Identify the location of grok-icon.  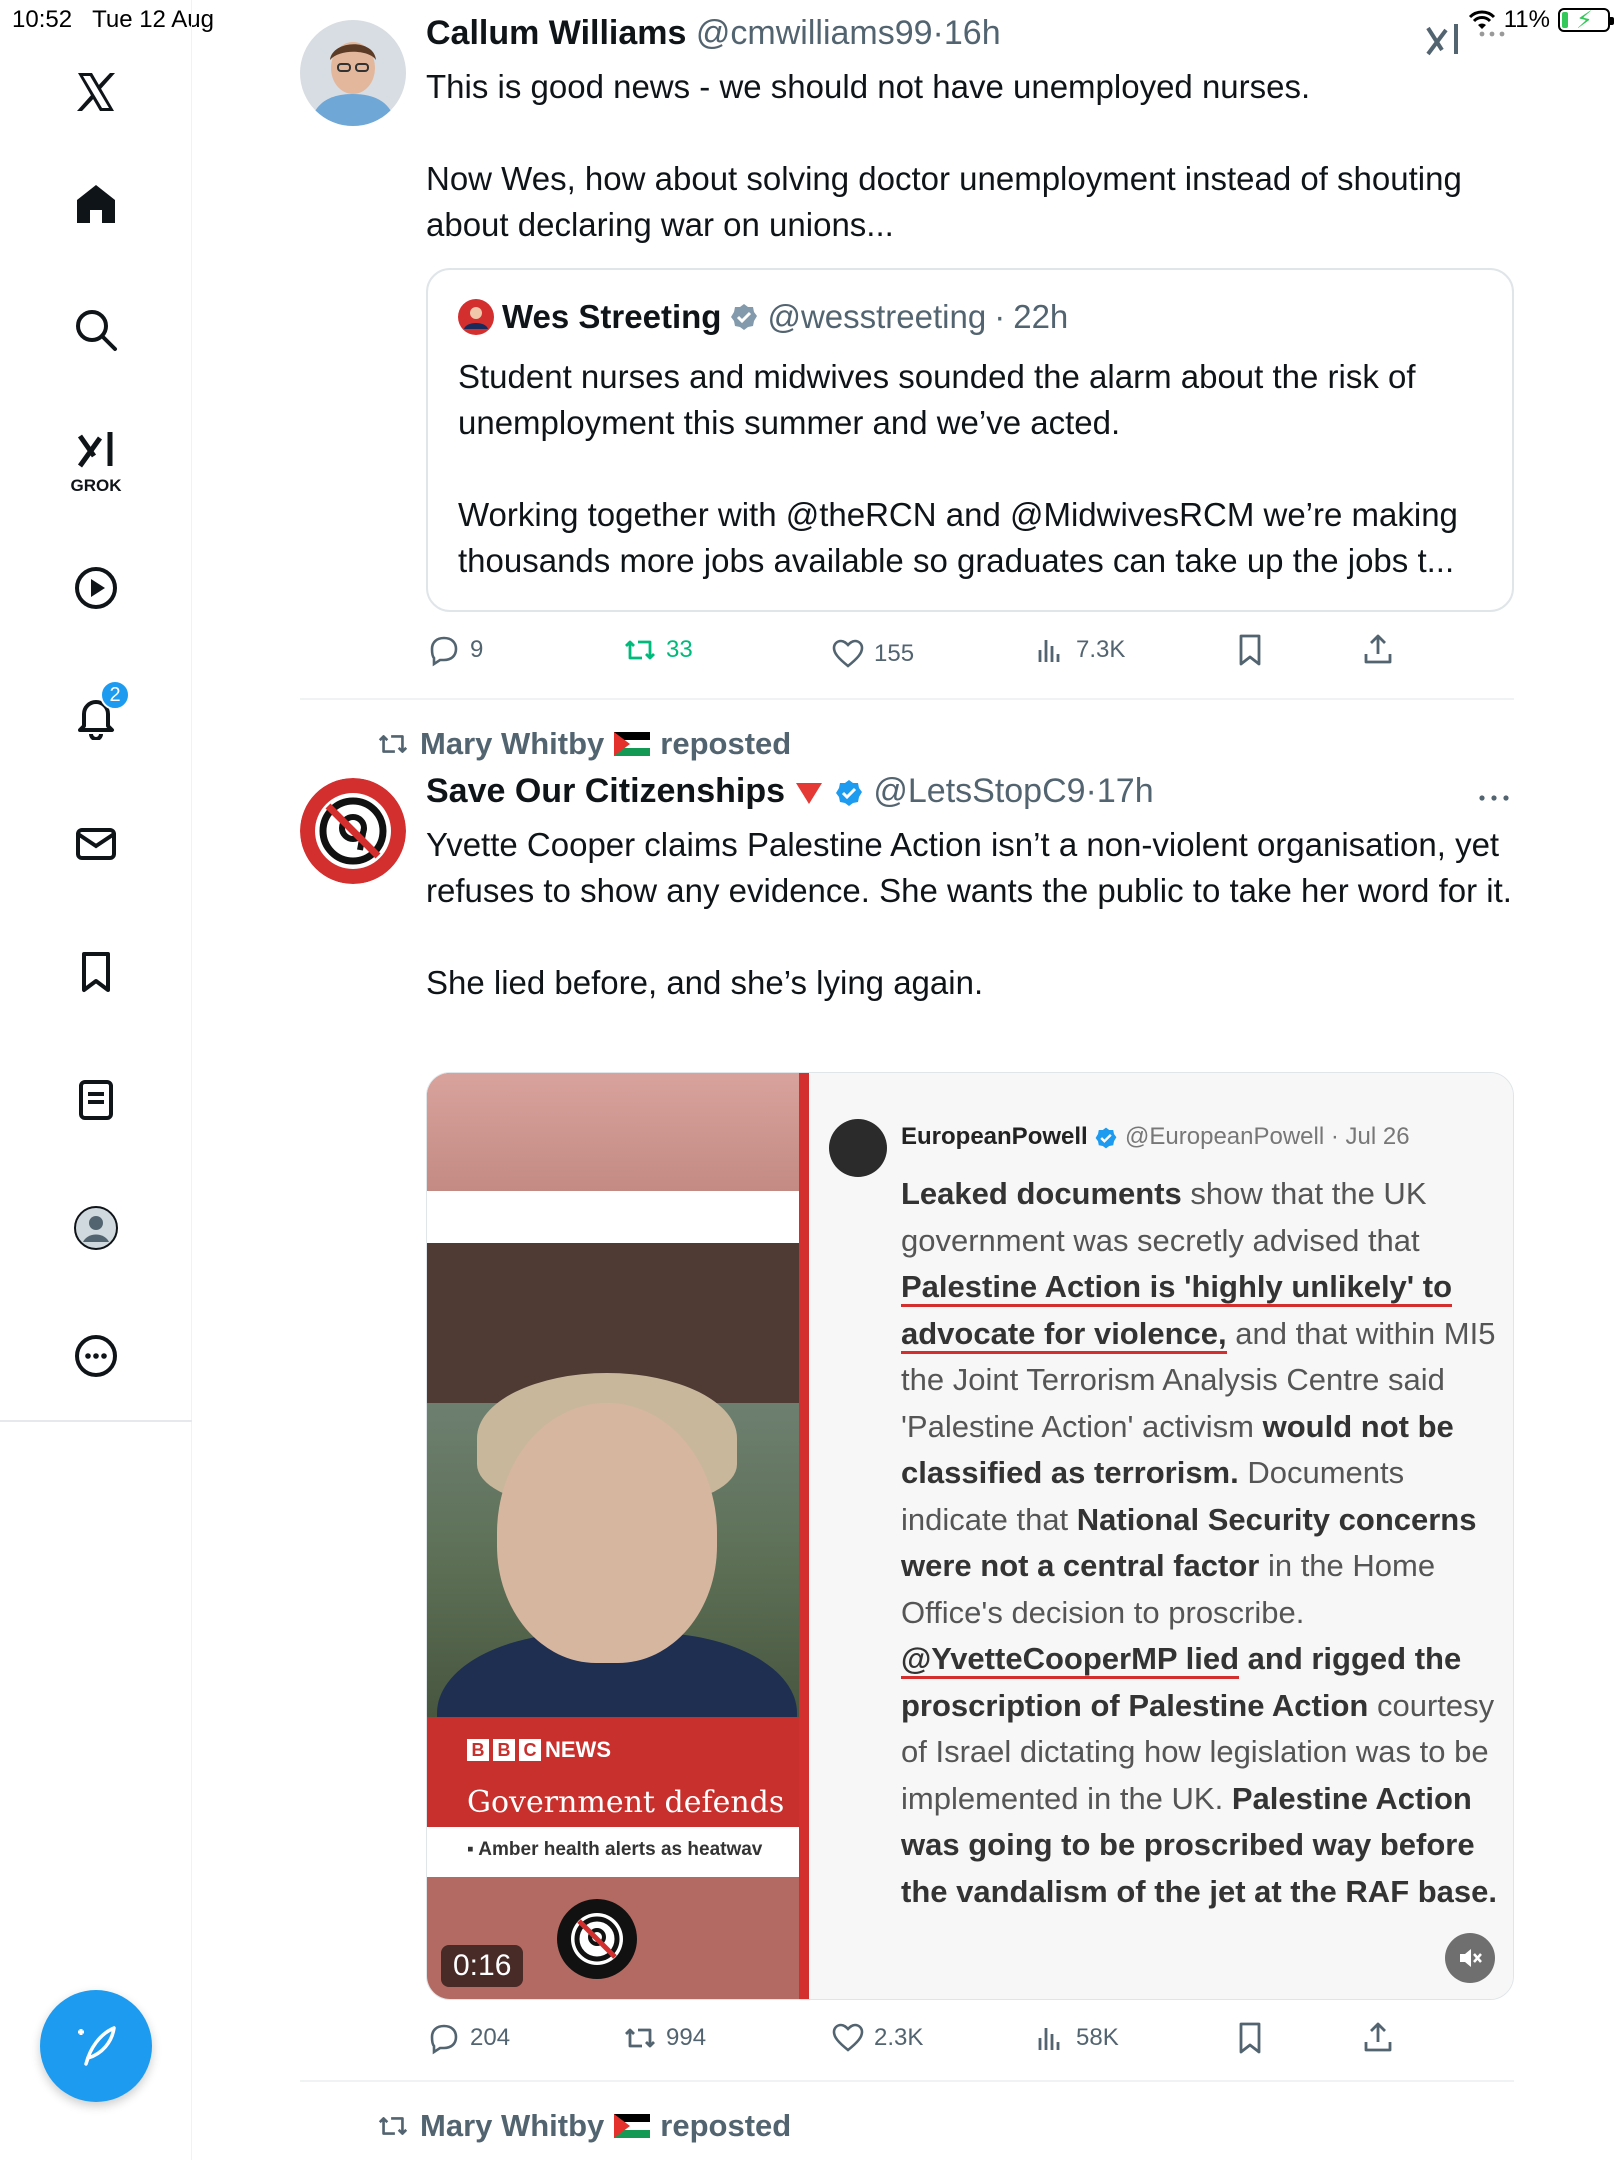
(96, 450).